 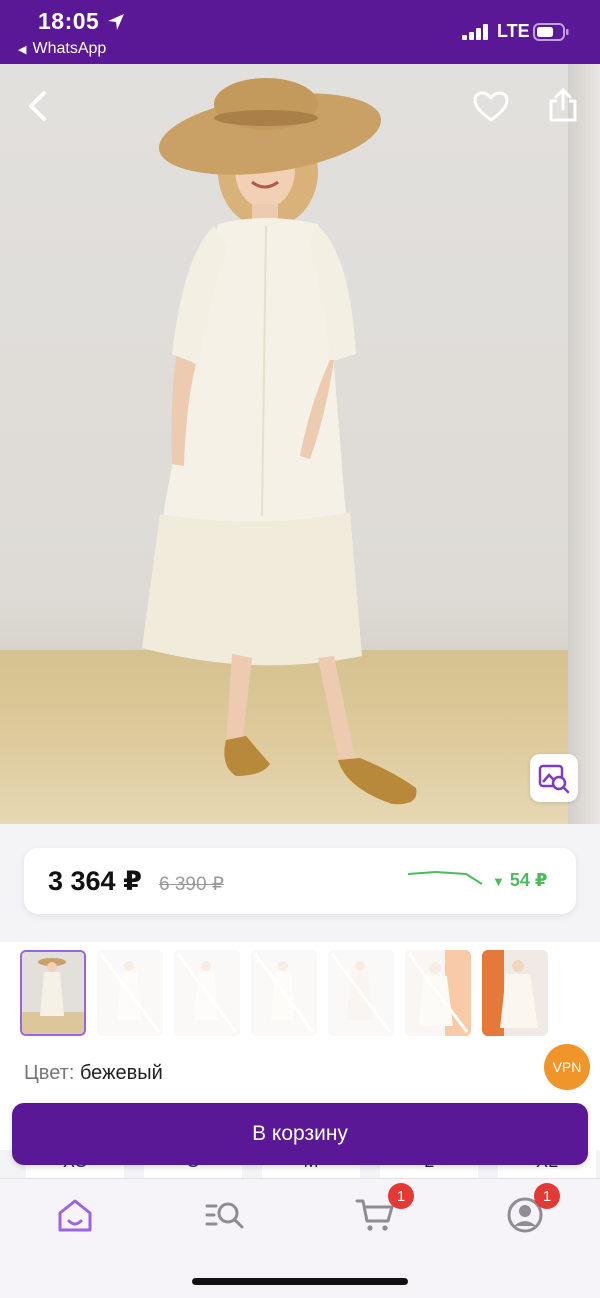 I want to click on heart-icon, so click(x=491, y=106).